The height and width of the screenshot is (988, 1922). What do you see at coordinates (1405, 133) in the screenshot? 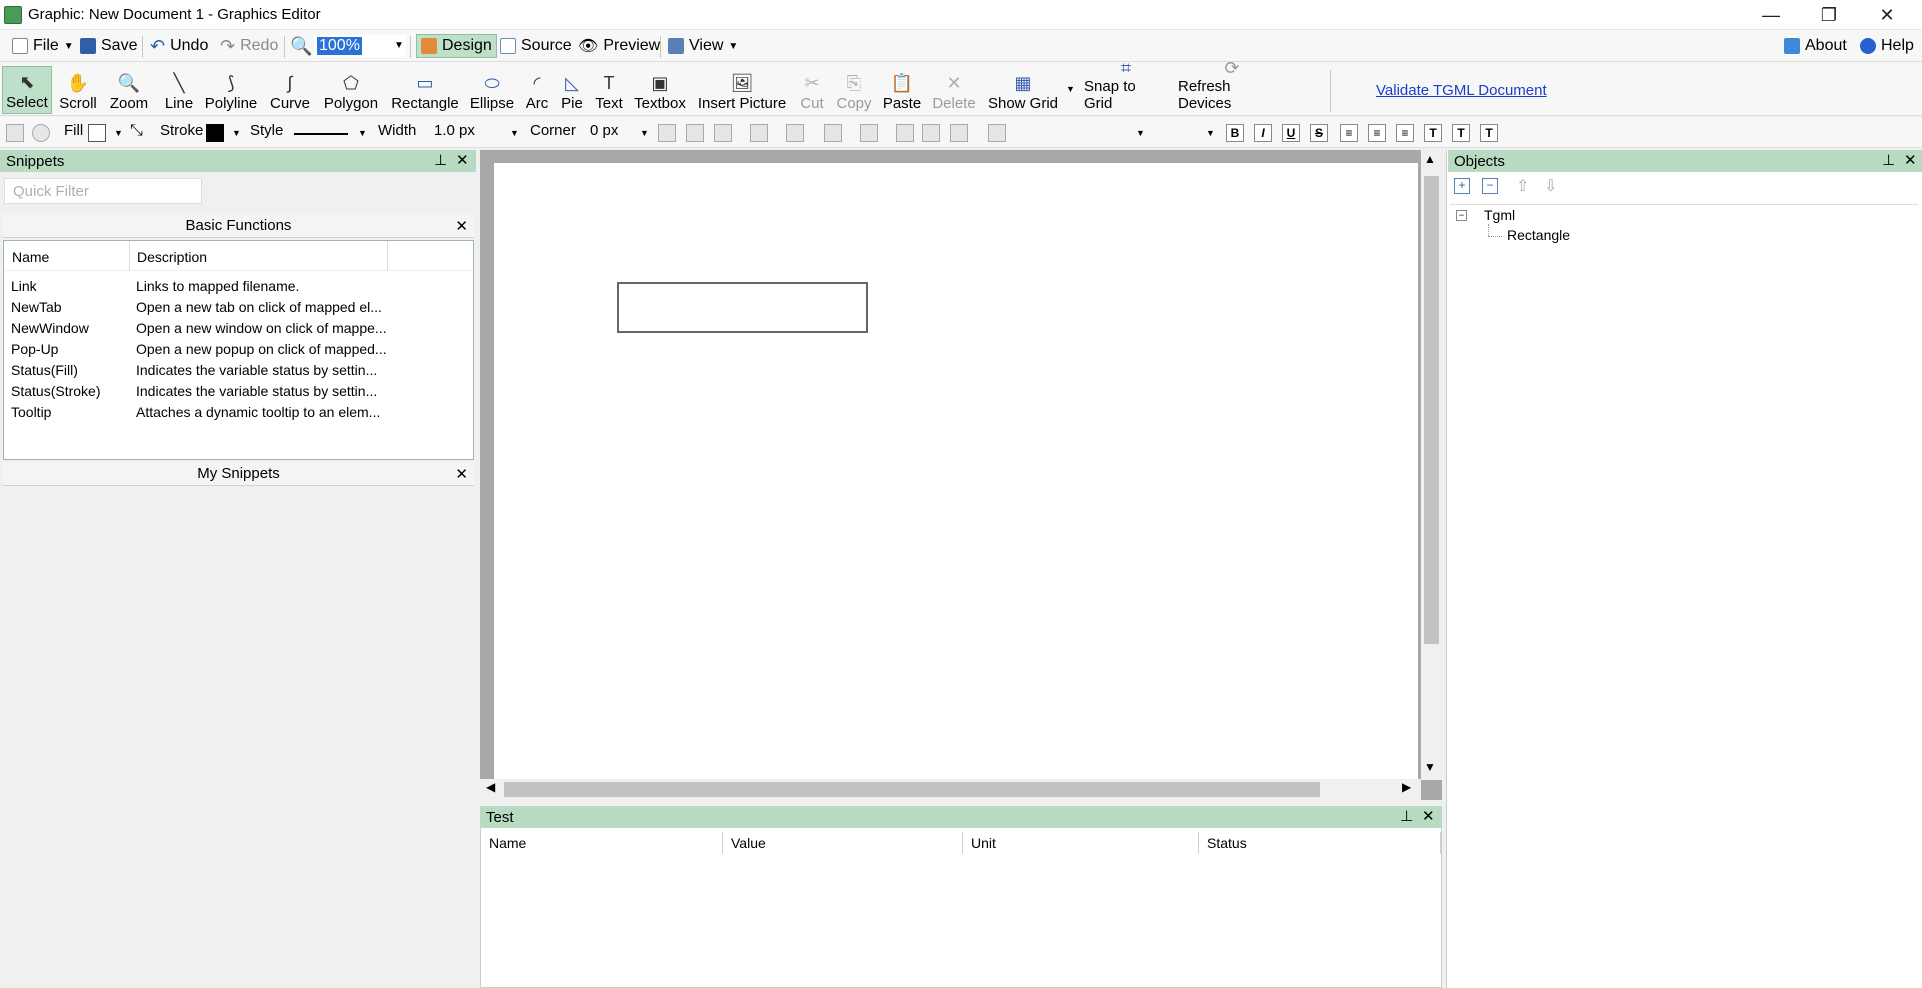
I see `align-right-icon: ≡` at bounding box center [1405, 133].